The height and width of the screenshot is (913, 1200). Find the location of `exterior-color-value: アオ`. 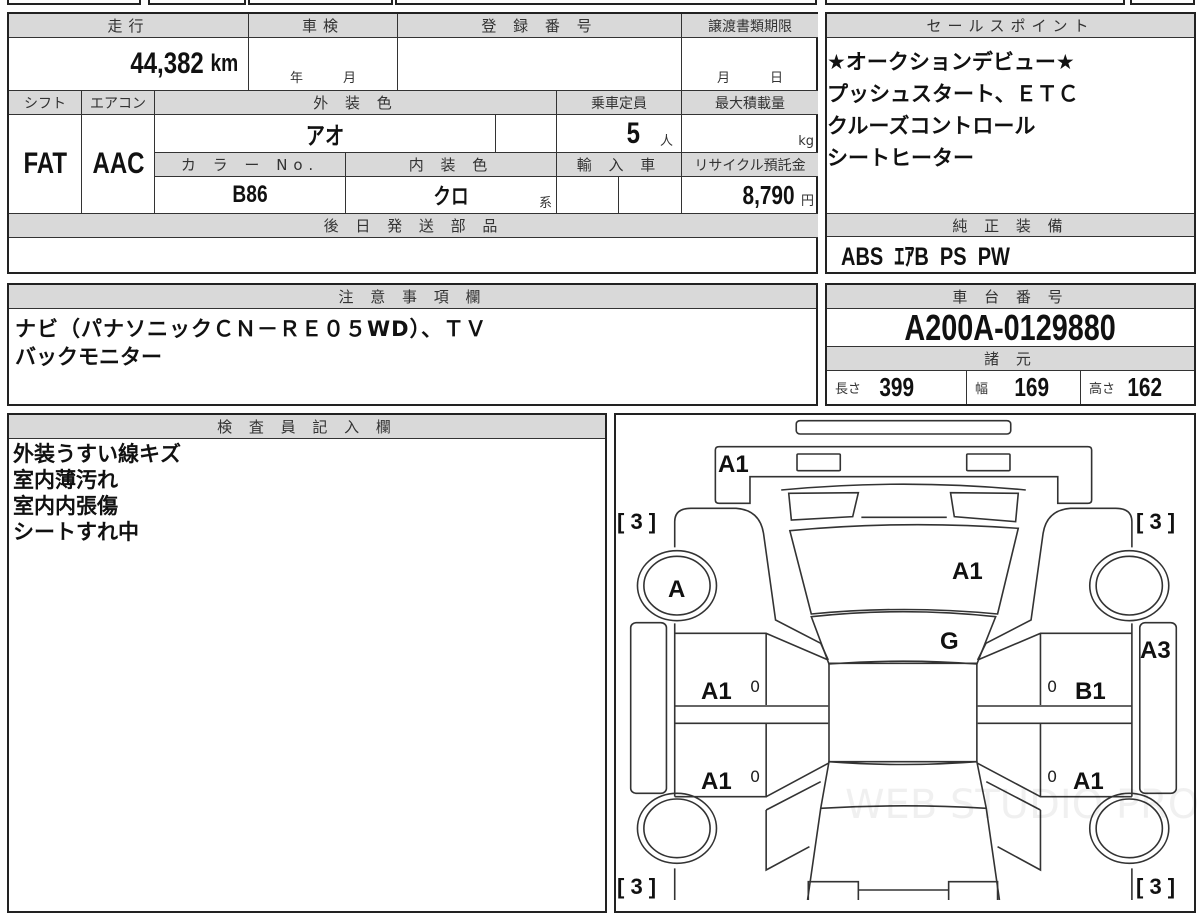

exterior-color-value: アオ is located at coordinates (325, 136).